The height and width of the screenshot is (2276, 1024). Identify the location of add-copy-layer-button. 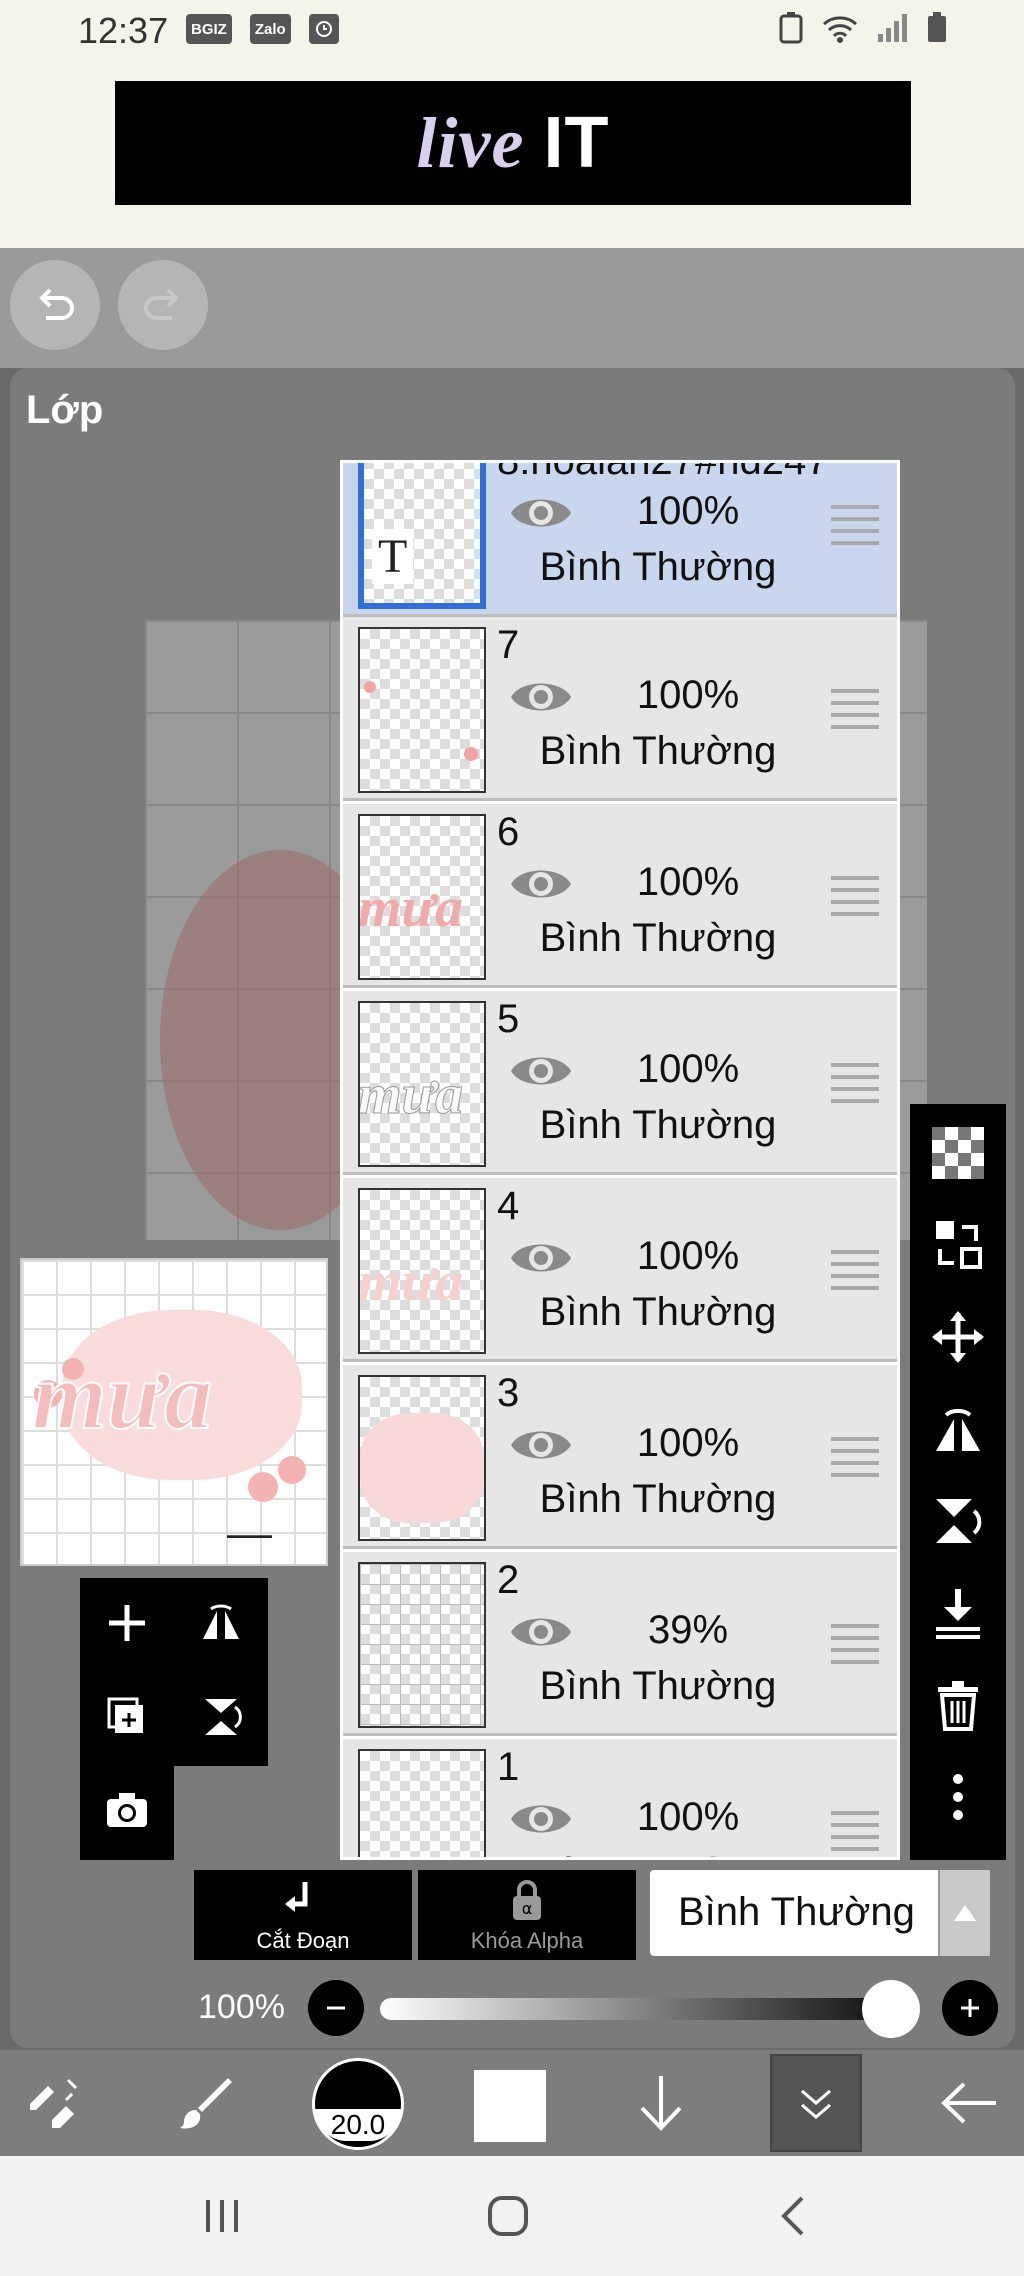
(127, 1717).